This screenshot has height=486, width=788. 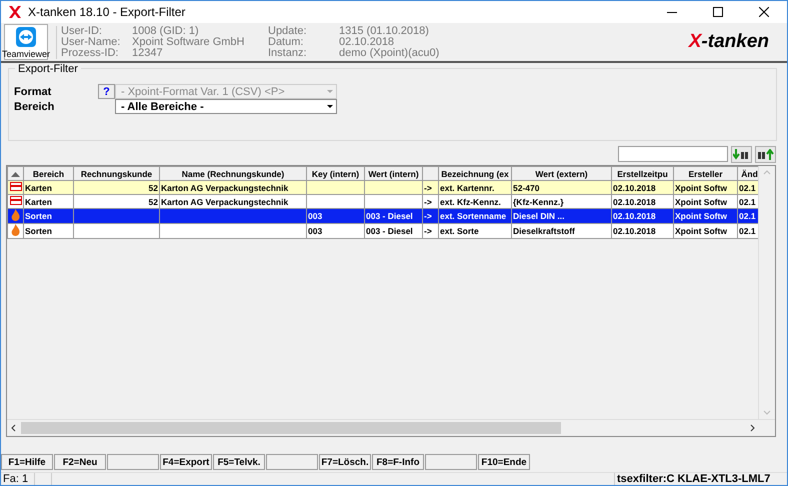 What do you see at coordinates (398, 462) in the screenshot?
I see `function-key: F8=F-Info` at bounding box center [398, 462].